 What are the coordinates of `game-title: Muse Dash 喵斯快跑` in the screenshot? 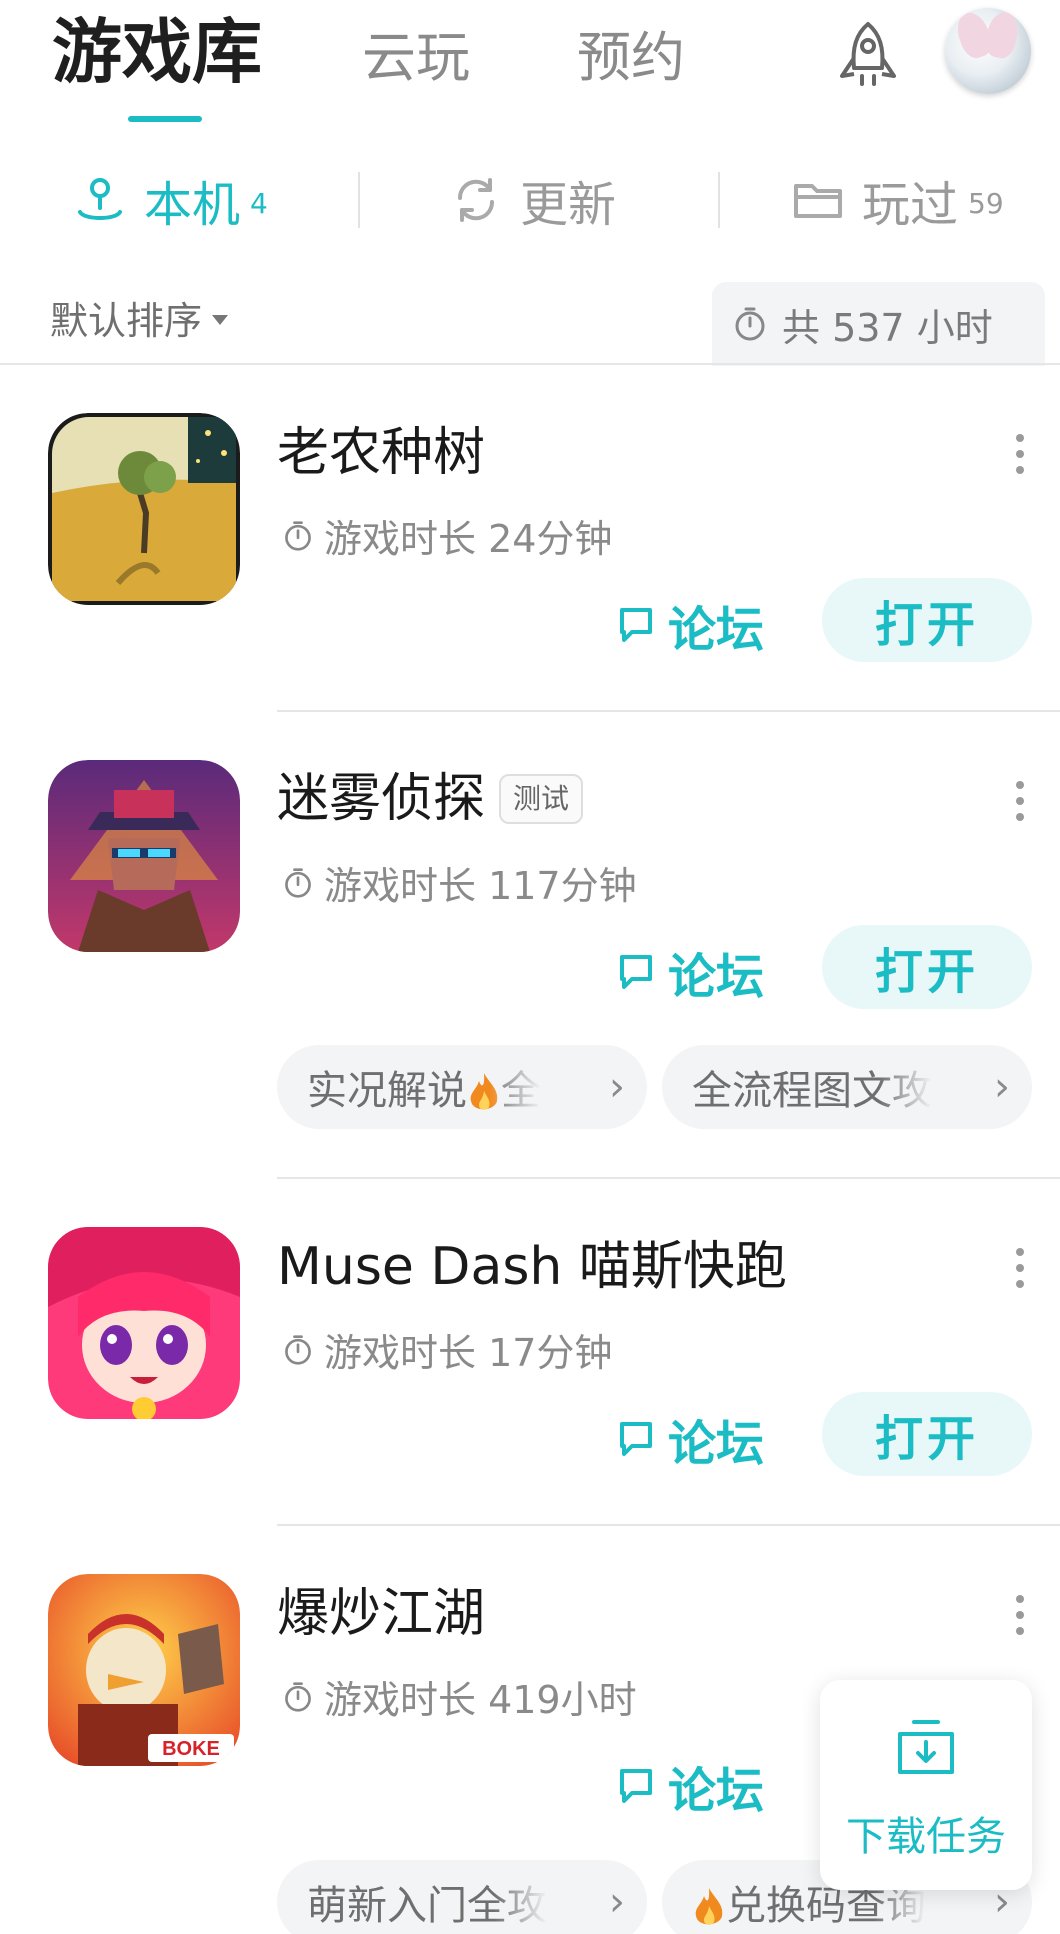 It's located at (532, 1267).